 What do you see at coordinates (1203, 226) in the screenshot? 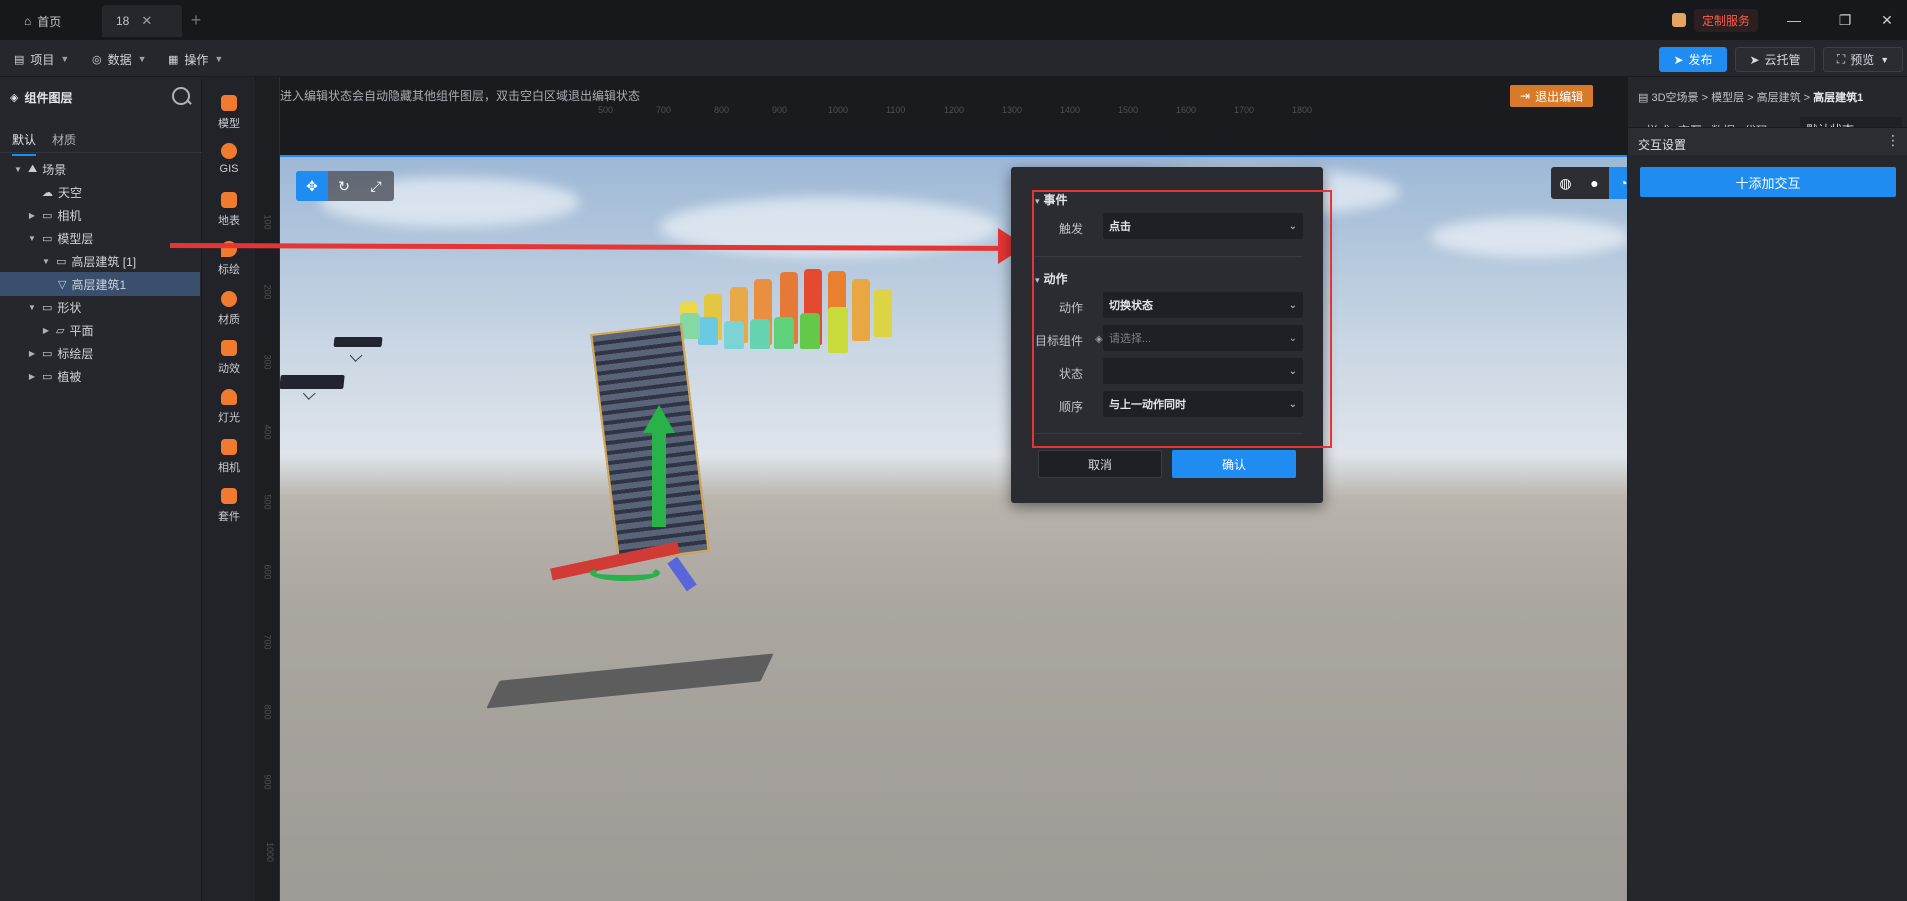
I see `trigger-select: 点击 ⌄` at bounding box center [1203, 226].